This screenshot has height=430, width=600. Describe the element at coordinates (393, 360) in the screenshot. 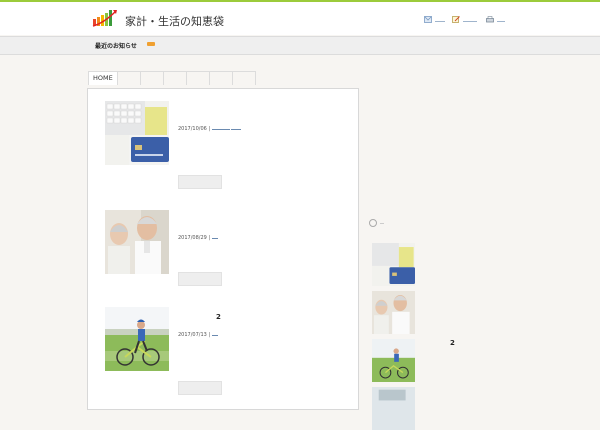

I see `sidebar-thumb-child-bicycle` at that location.